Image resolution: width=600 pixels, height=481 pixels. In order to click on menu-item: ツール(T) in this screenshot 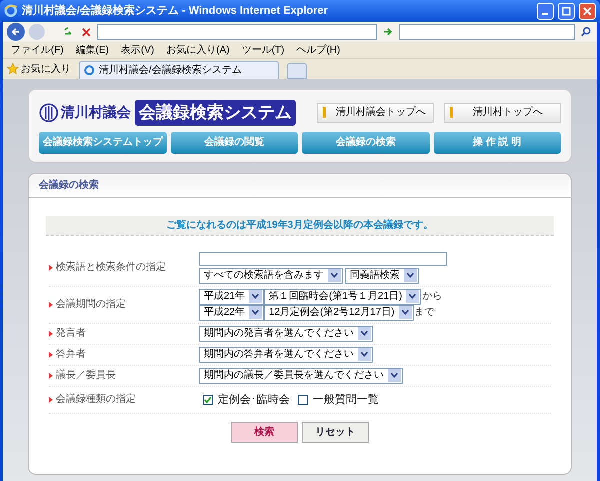, I will do `click(263, 50)`.